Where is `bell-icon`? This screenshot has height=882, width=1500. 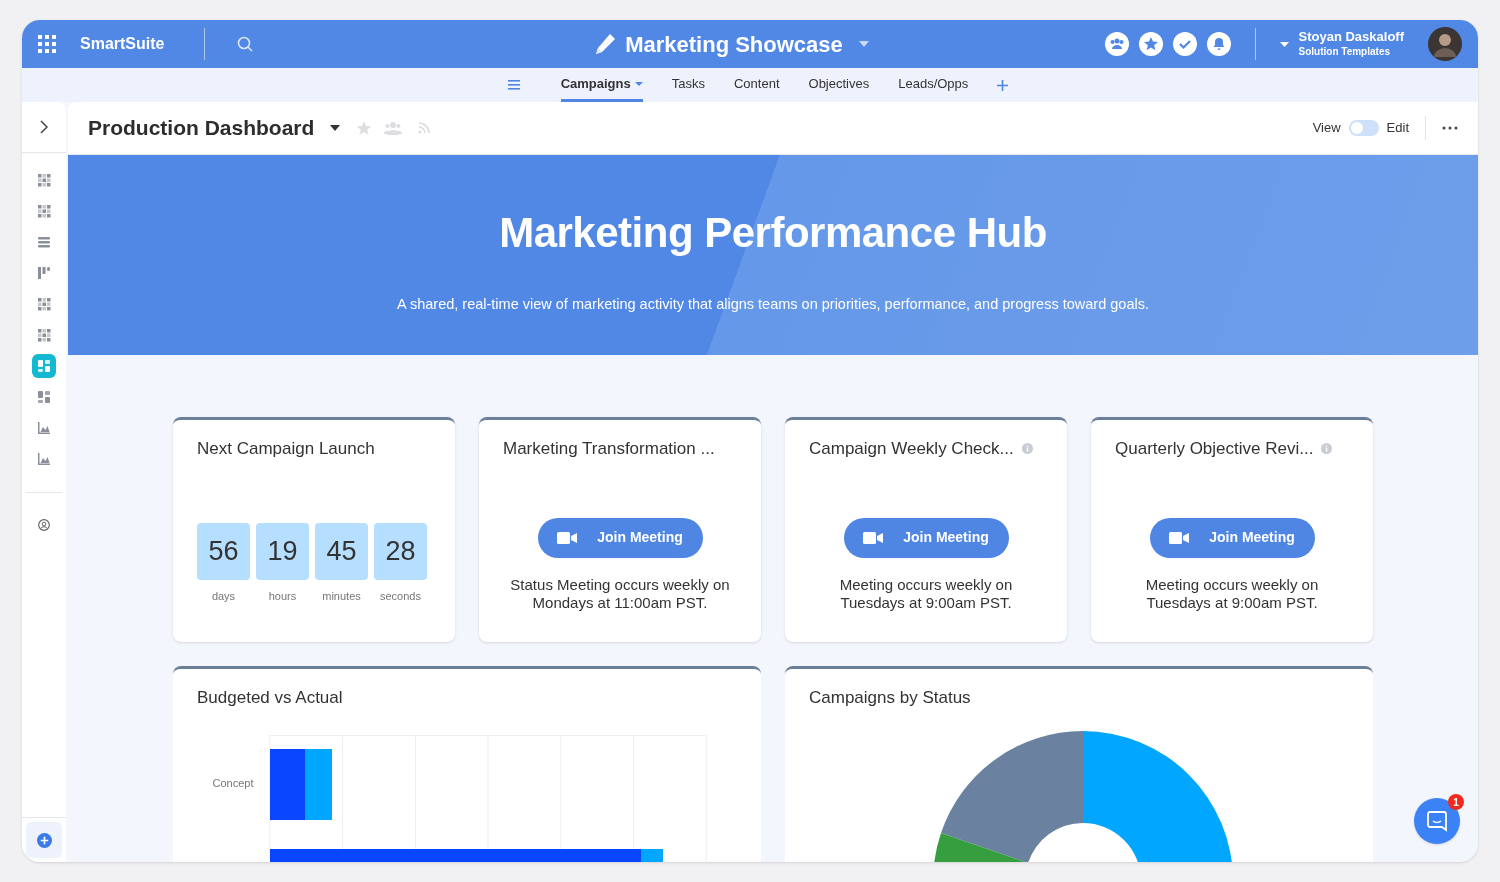
bell-icon is located at coordinates (1218, 44).